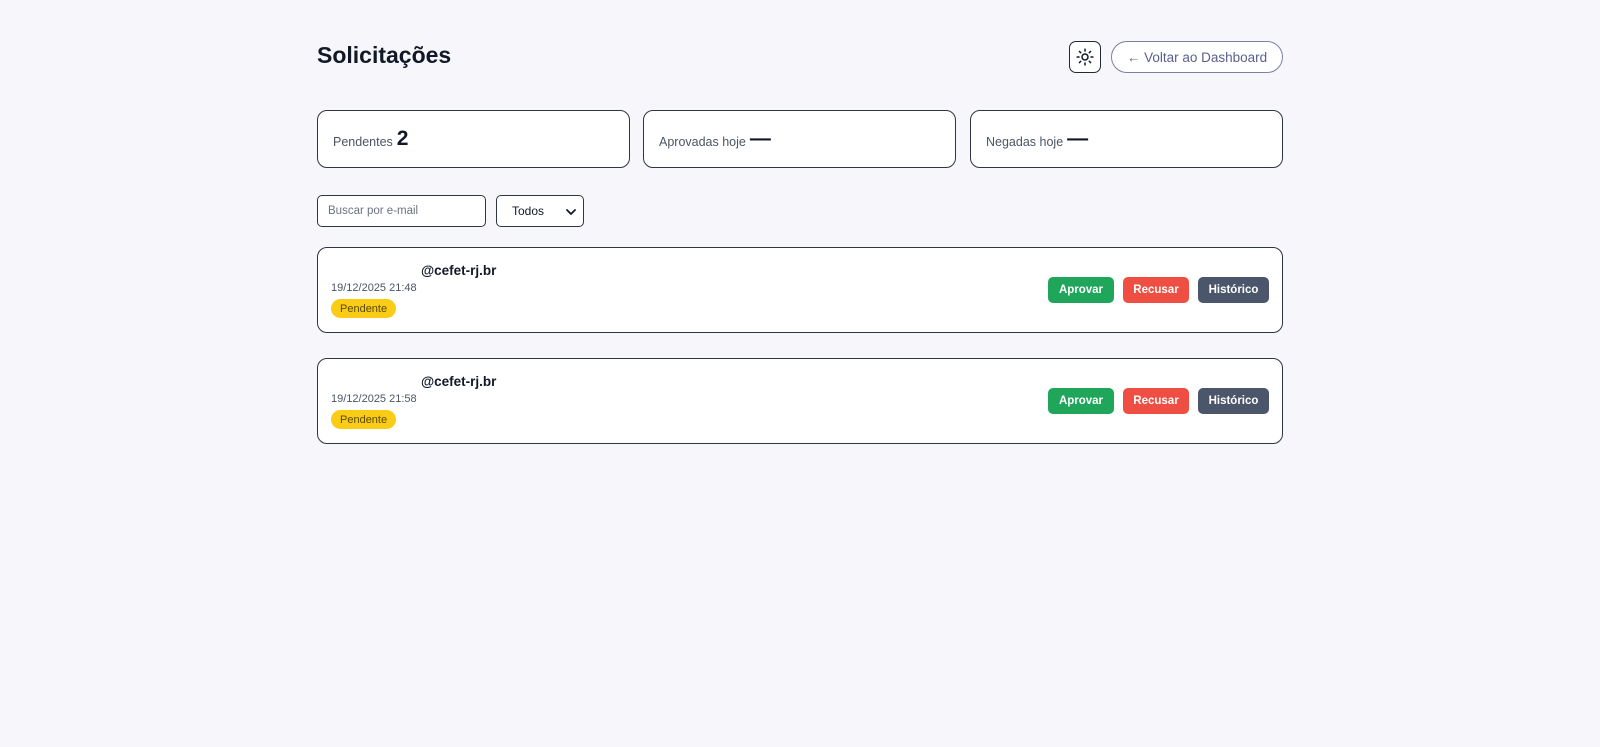  Describe the element at coordinates (702, 141) in the screenshot. I see `stat-label: Aprovadas hoje` at that location.